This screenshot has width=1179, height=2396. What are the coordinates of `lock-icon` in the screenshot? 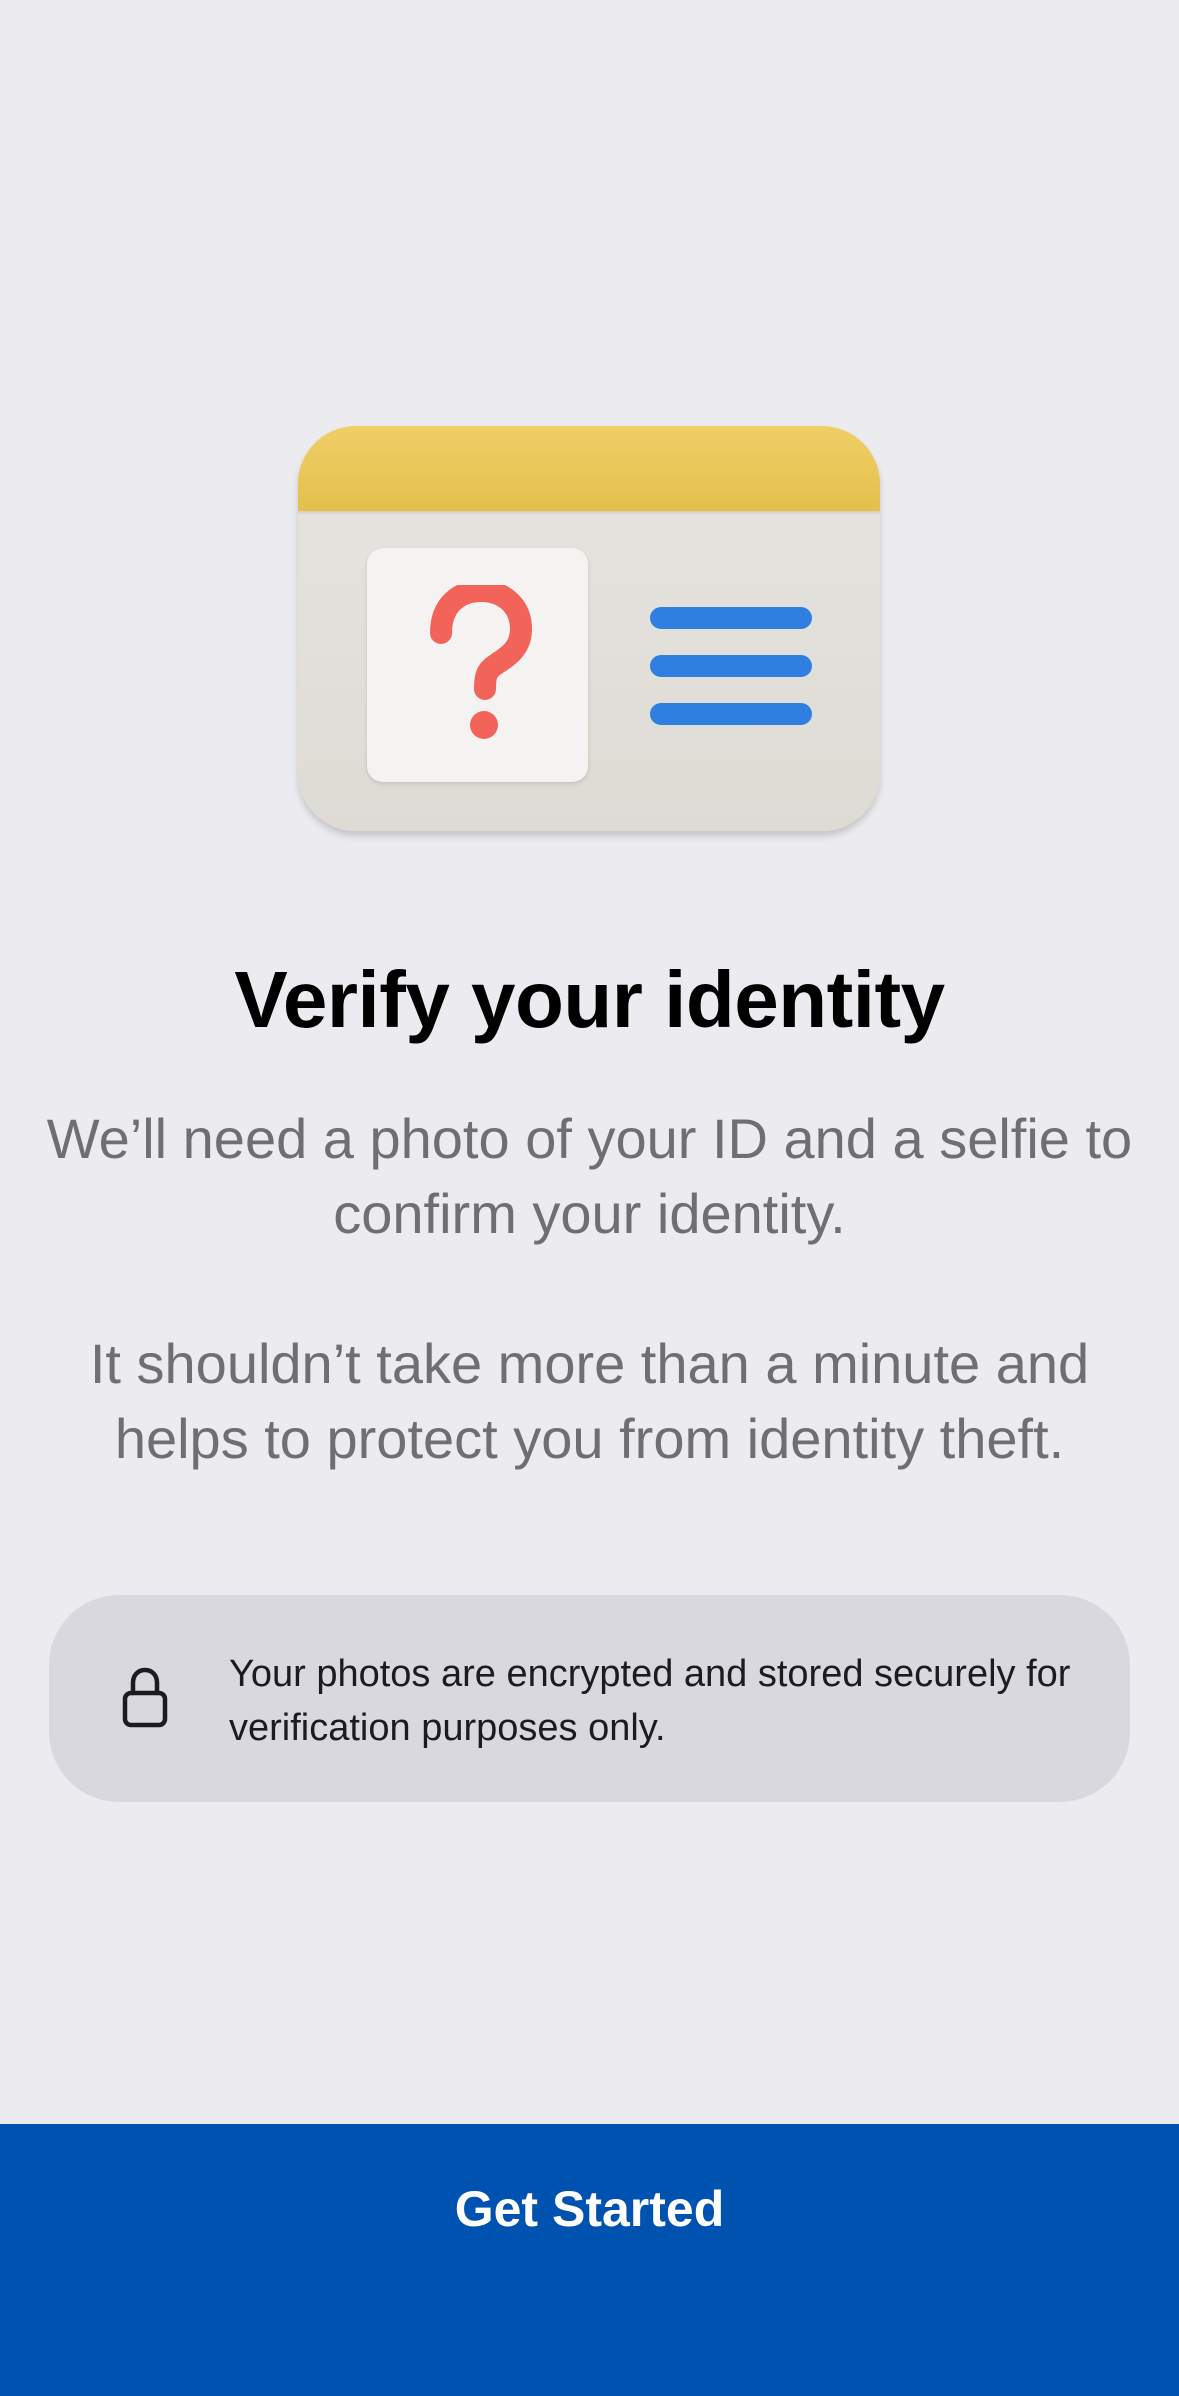 It's located at (145, 1697).